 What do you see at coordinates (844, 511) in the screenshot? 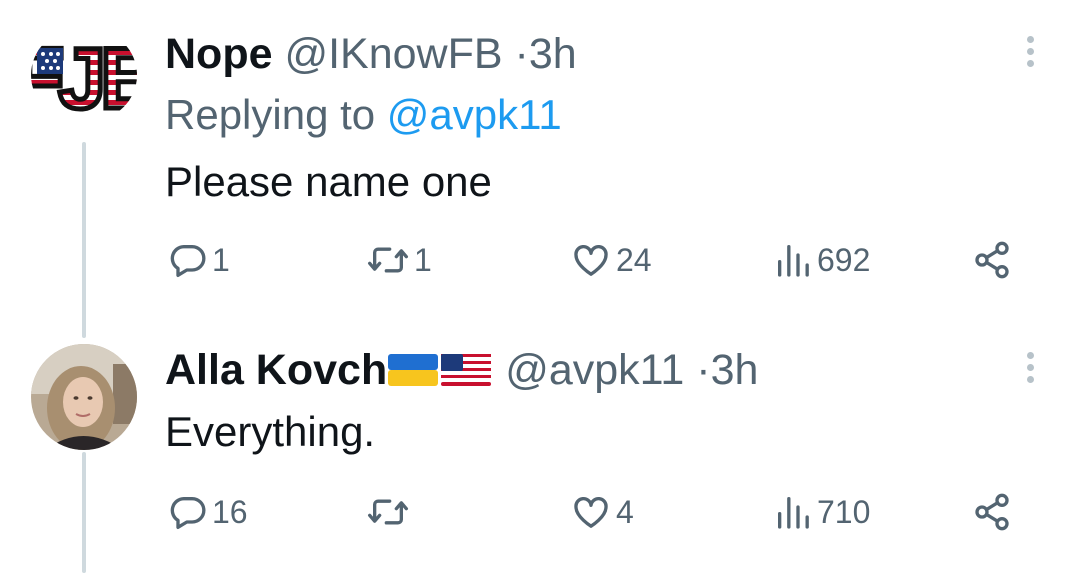
I see `views-count: 710` at bounding box center [844, 511].